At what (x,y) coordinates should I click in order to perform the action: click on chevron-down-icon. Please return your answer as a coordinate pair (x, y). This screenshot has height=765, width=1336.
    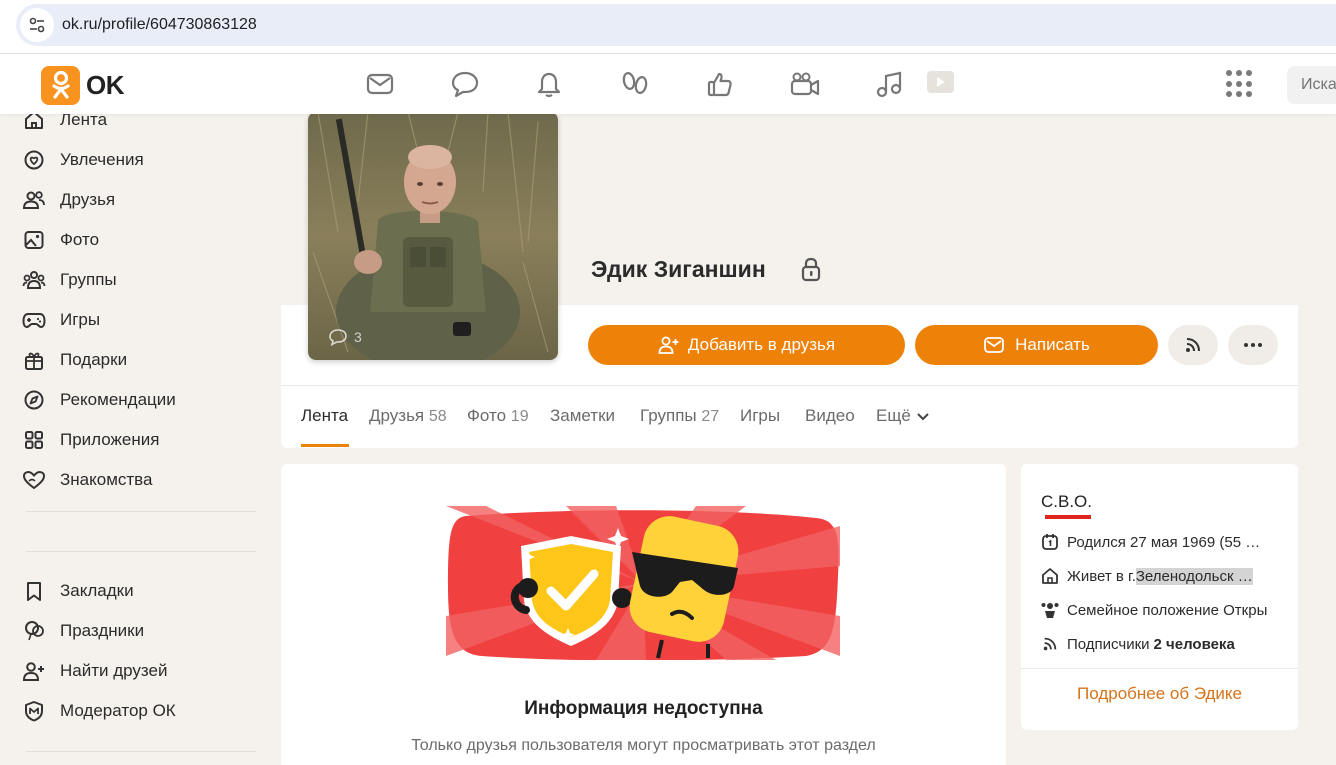
    Looking at the image, I should click on (922, 417).